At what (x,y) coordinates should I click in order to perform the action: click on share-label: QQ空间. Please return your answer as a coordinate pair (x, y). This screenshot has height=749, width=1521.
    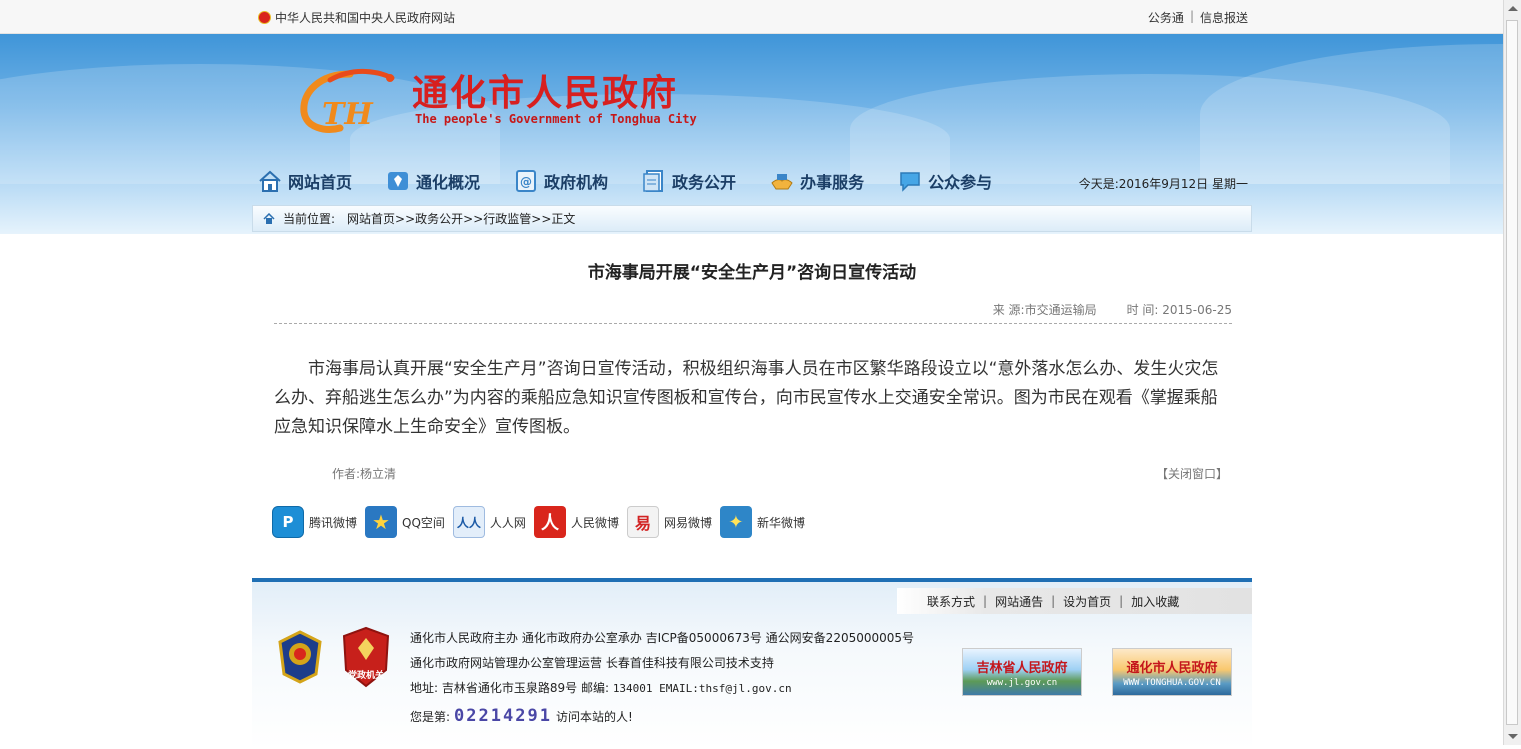
    Looking at the image, I should click on (423, 522).